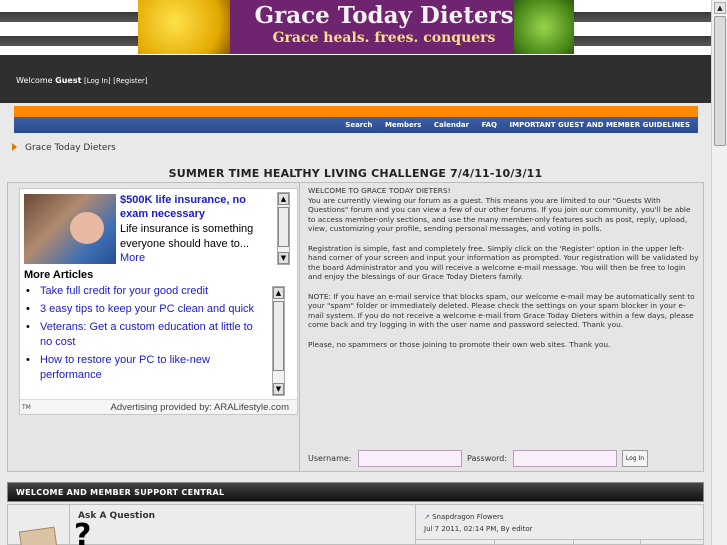 Image resolution: width=727 pixels, height=545 pixels. What do you see at coordinates (330, 458) in the screenshot?
I see `username-label: Username:` at bounding box center [330, 458].